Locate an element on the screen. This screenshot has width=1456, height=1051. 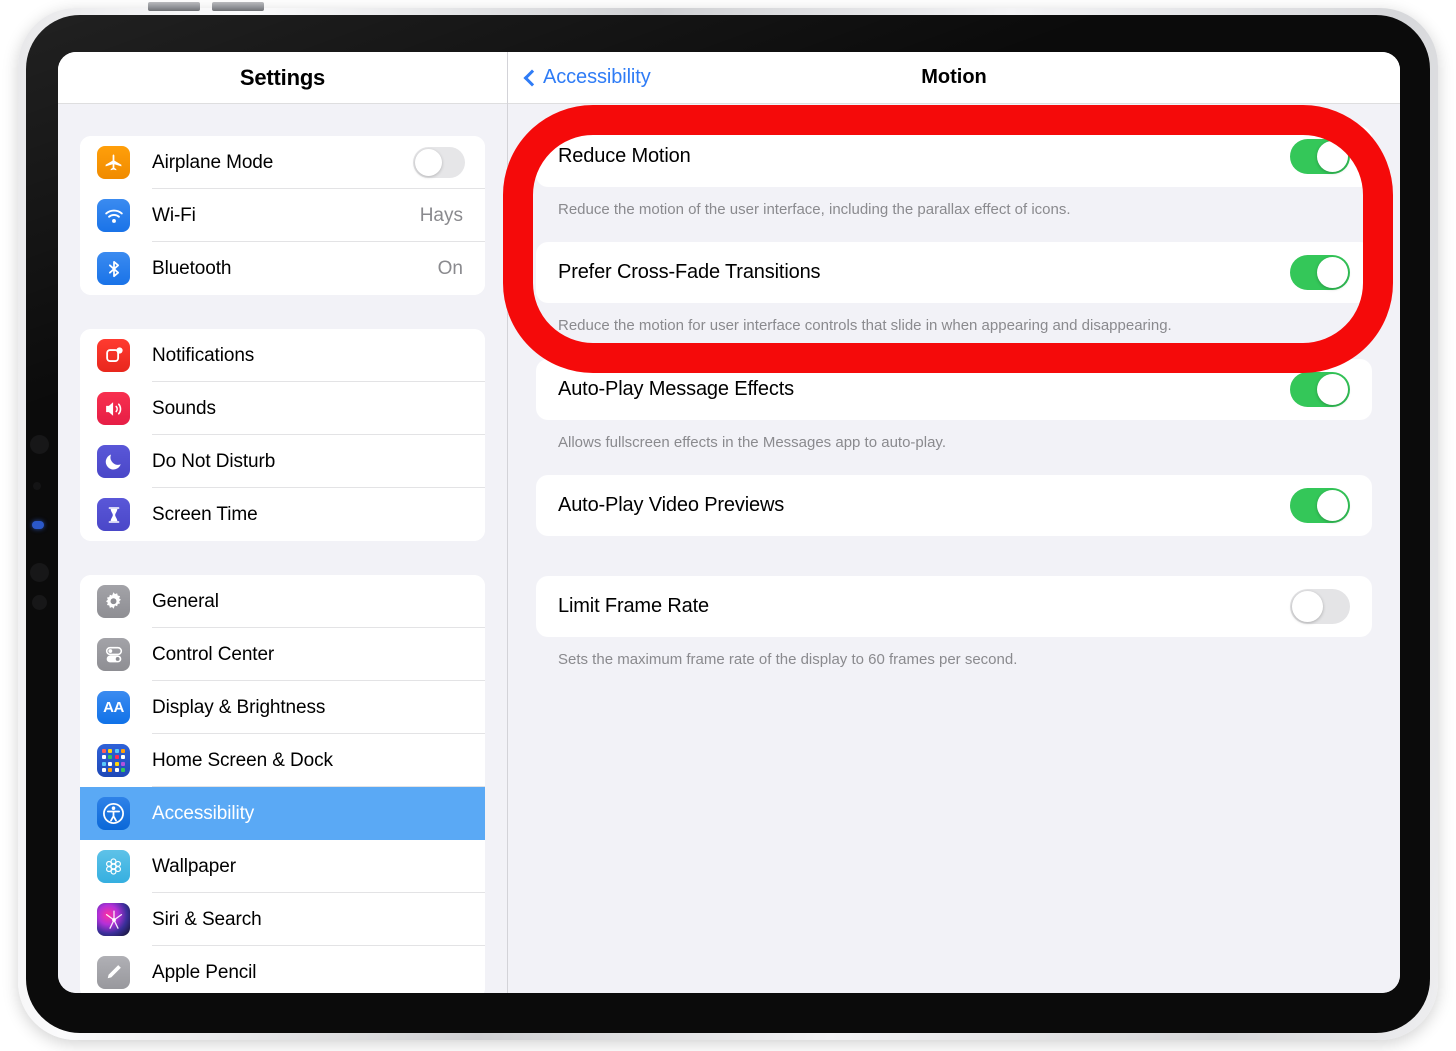
sidebar-item-label: Display & Brightness is located at coordinates (239, 707).